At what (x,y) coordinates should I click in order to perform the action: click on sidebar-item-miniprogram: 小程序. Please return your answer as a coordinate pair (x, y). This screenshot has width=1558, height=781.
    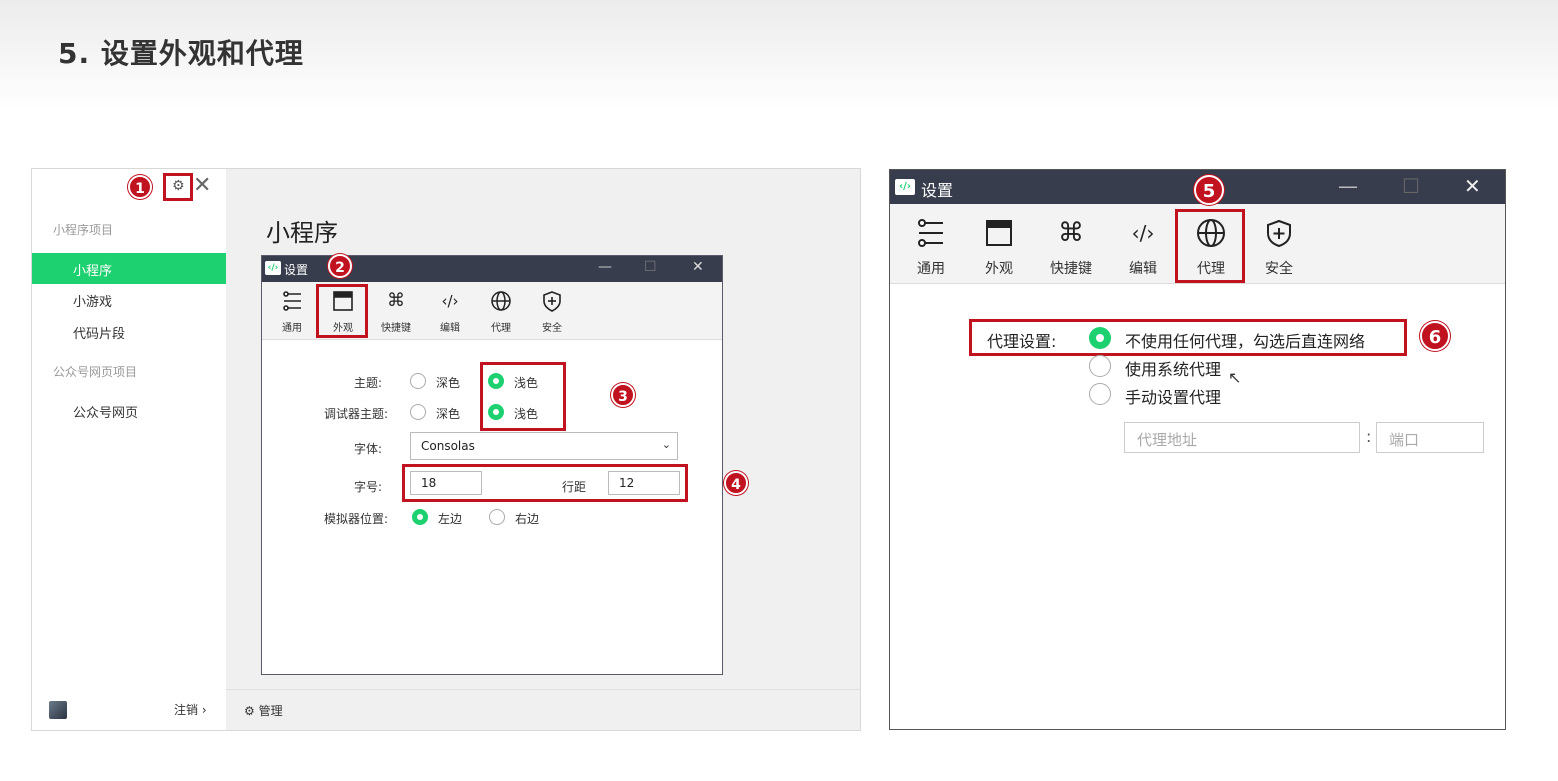
    Looking at the image, I should click on (129, 268).